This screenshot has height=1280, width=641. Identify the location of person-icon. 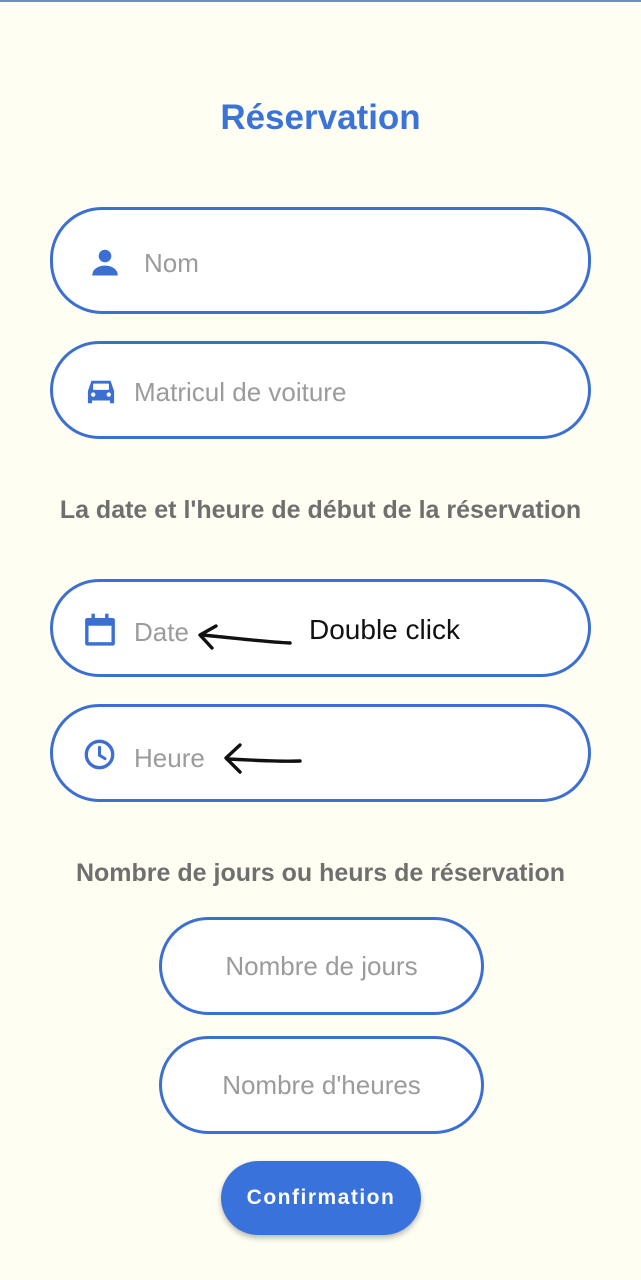
(105, 262).